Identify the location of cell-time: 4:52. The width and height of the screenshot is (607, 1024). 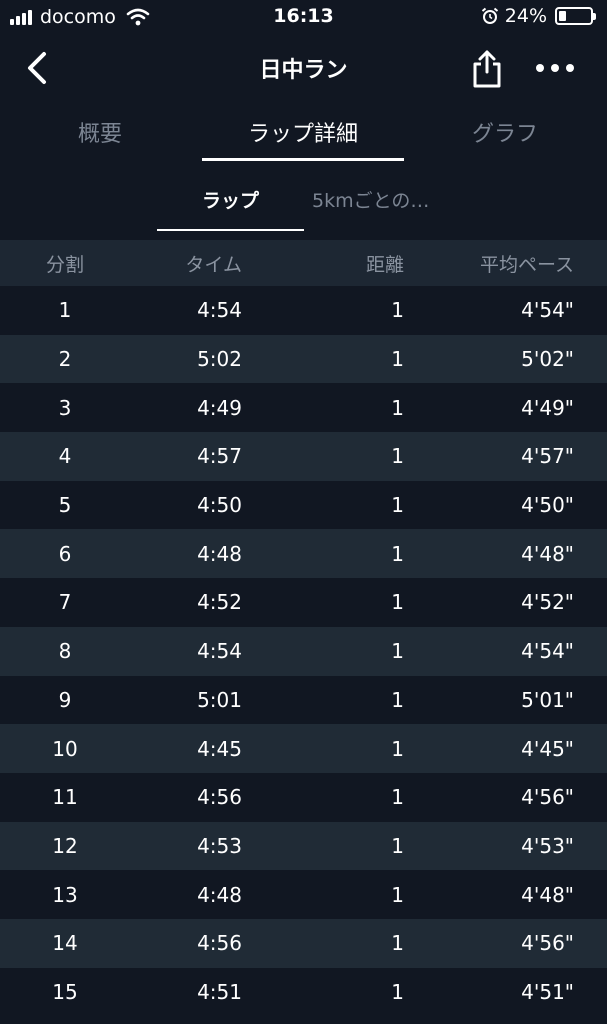
(219, 602).